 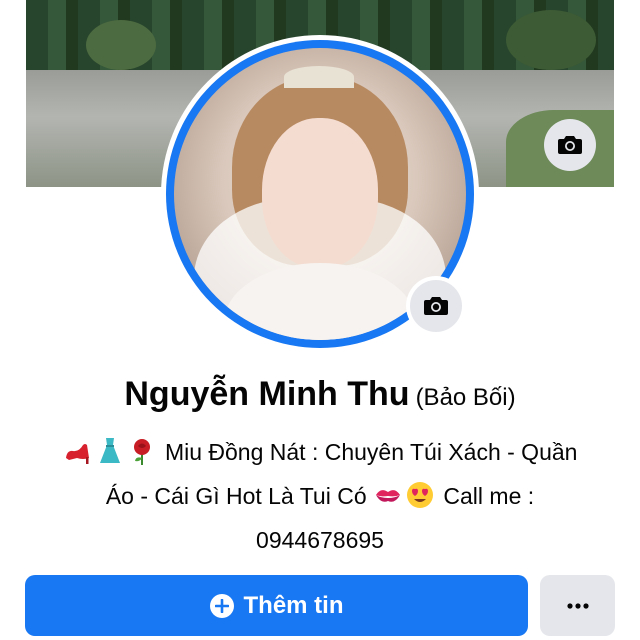 What do you see at coordinates (293, 605) in the screenshot?
I see `add-story-label: Thêm tin` at bounding box center [293, 605].